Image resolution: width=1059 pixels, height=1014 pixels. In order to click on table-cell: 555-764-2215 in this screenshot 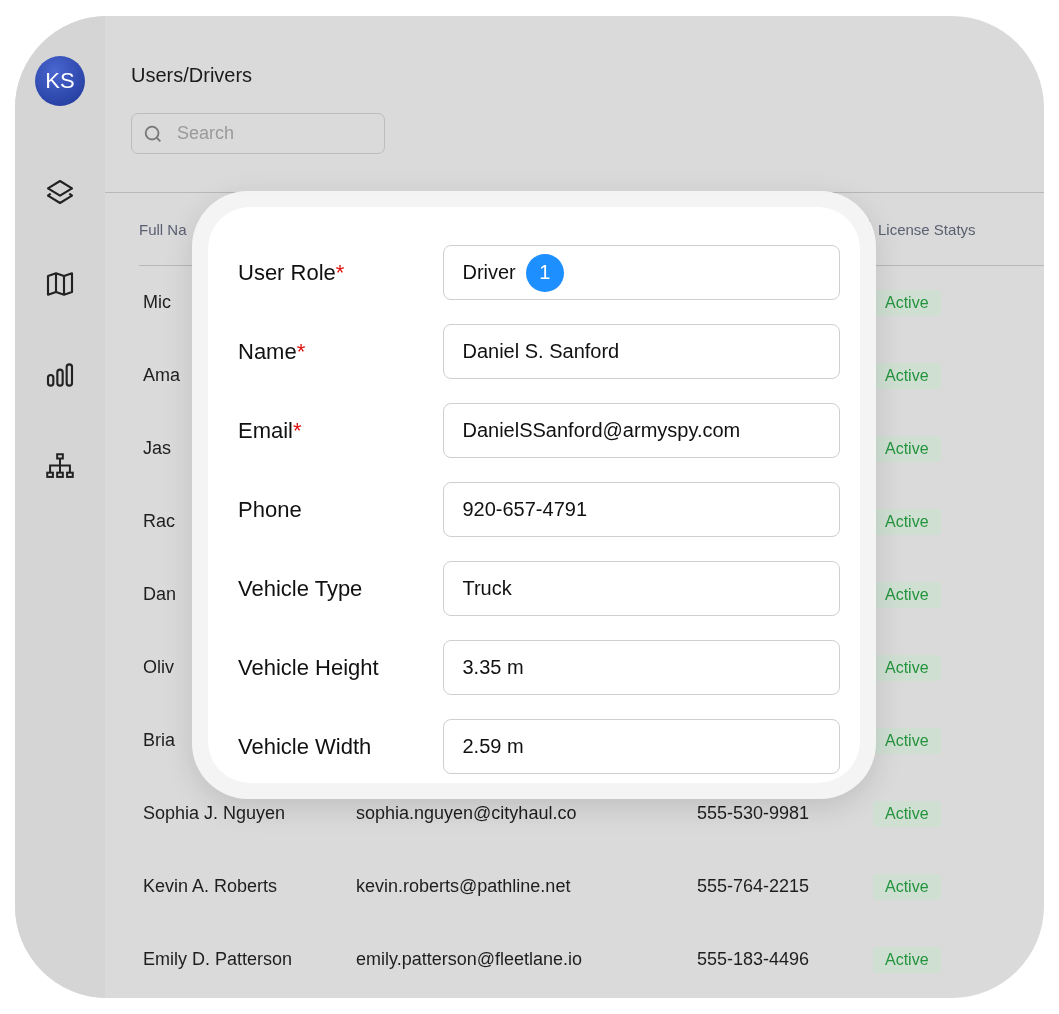, I will do `click(753, 886)`.